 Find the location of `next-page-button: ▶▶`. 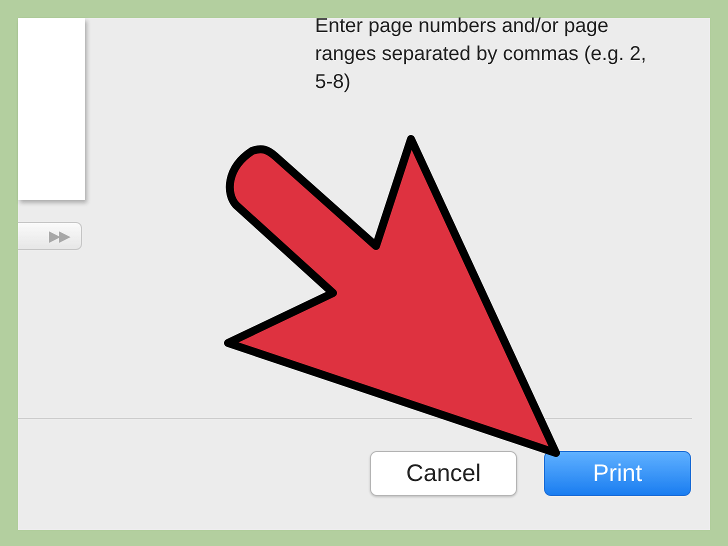

next-page-button: ▶▶ is located at coordinates (50, 236).